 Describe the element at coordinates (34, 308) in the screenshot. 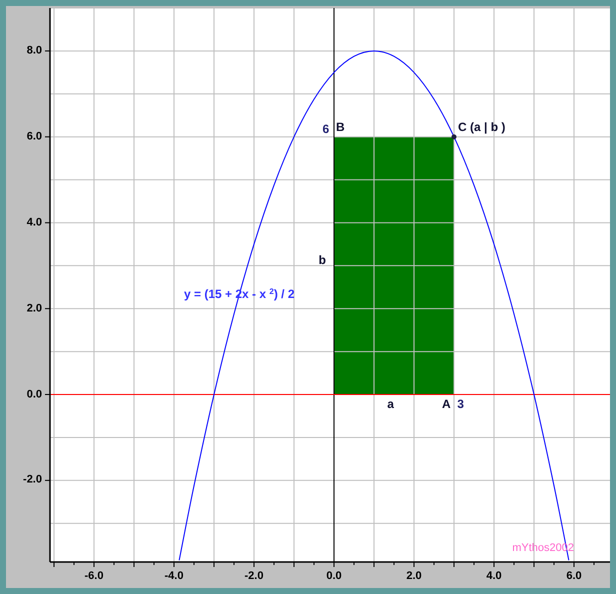

I see `y-tick-label: 2.0` at that location.